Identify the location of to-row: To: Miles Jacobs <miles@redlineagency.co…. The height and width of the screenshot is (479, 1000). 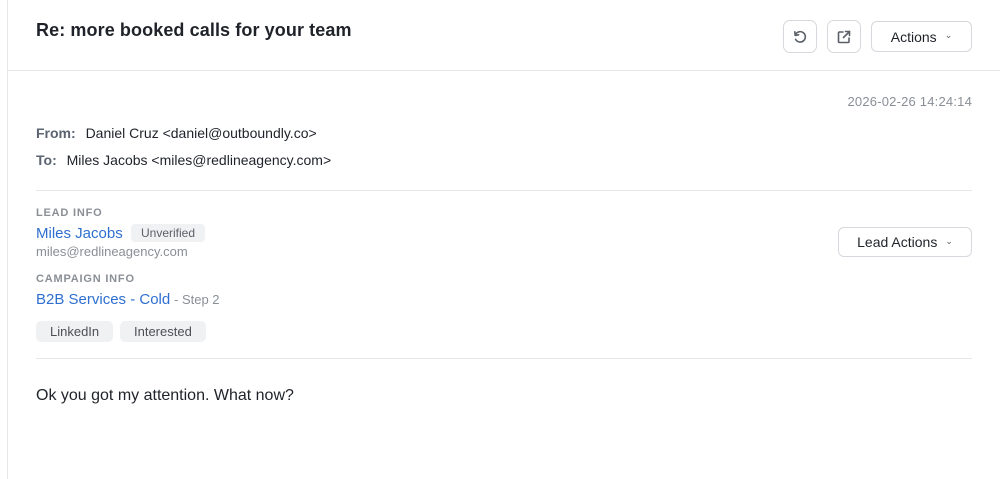
(183, 160).